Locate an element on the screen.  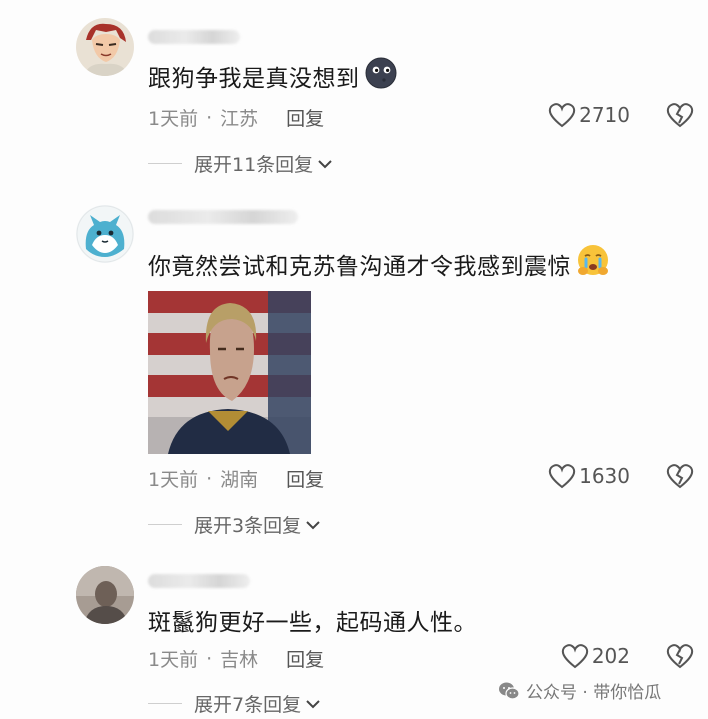
comment-1-dislike-button is located at coordinates (680, 117).